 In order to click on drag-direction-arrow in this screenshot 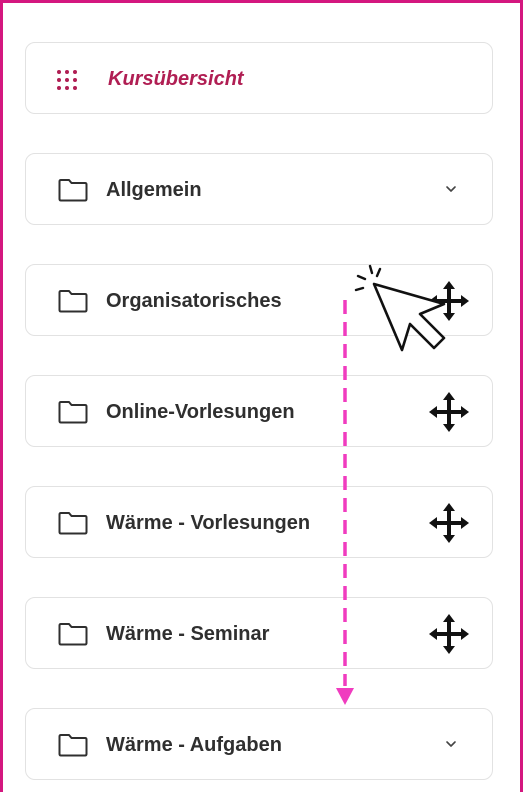, I will do `click(345, 502)`.